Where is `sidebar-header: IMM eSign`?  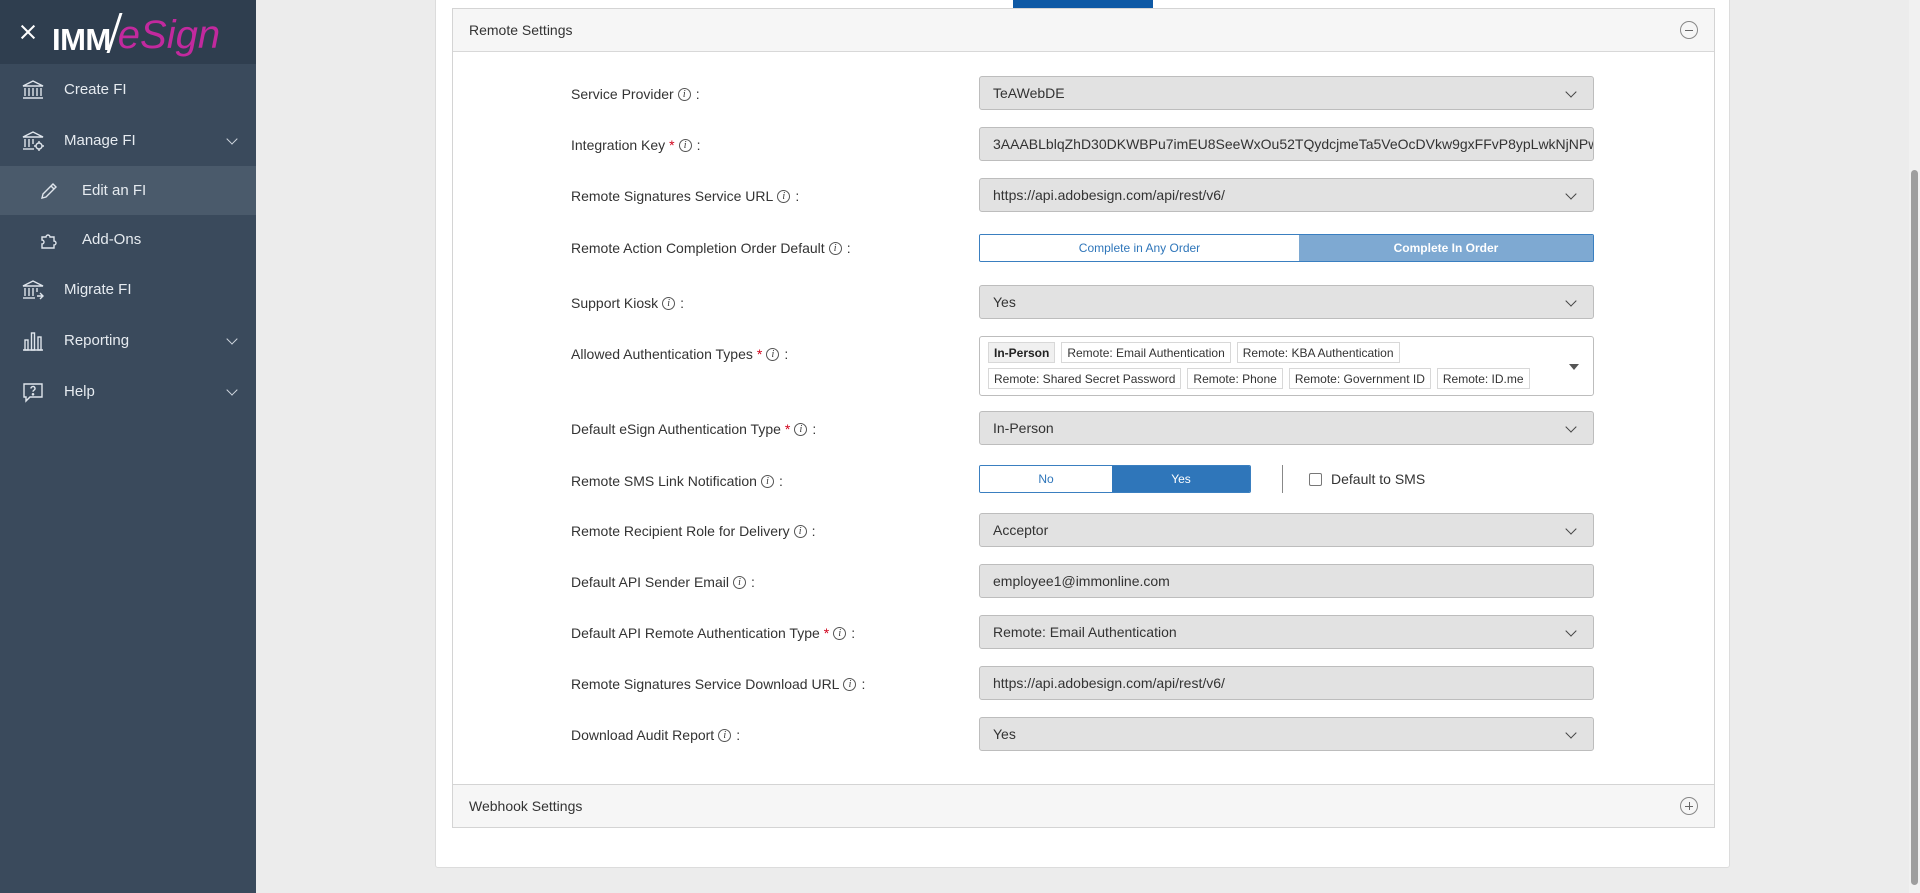 sidebar-header: IMM eSign is located at coordinates (128, 32).